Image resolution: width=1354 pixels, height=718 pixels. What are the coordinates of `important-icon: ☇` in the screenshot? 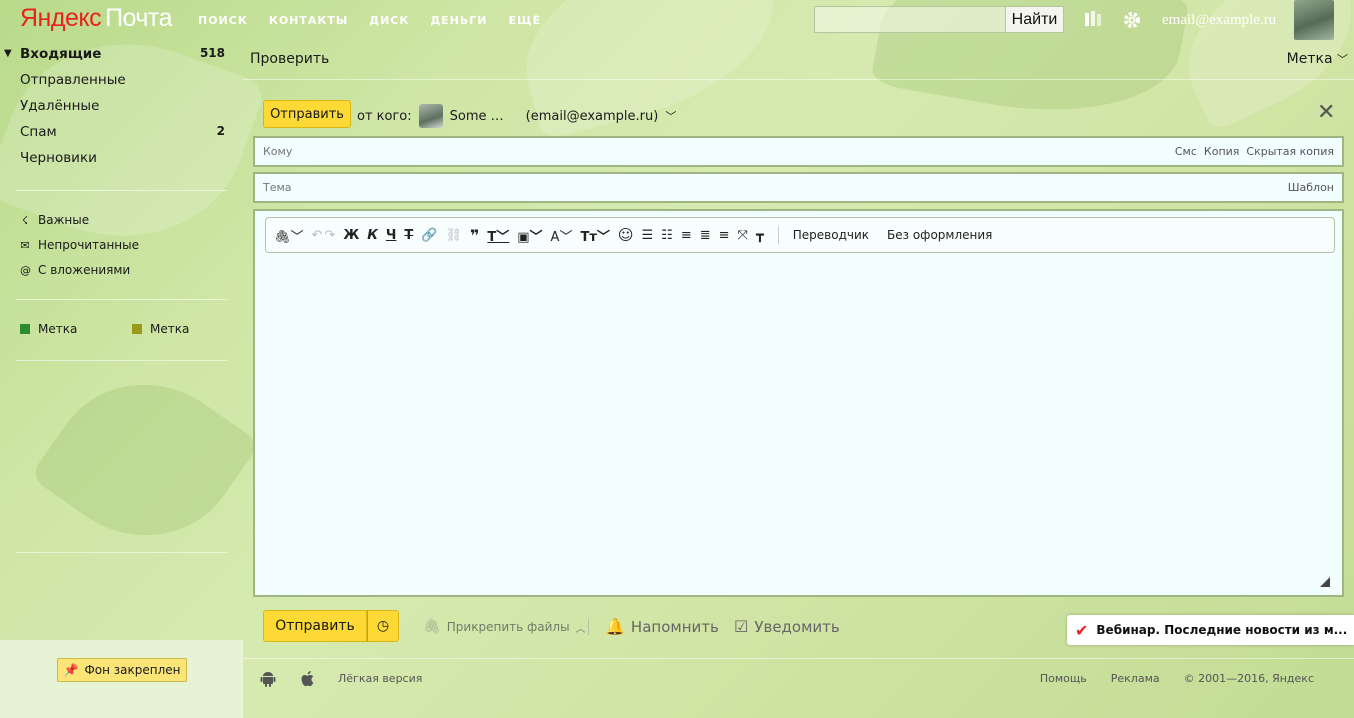 It's located at (25, 220).